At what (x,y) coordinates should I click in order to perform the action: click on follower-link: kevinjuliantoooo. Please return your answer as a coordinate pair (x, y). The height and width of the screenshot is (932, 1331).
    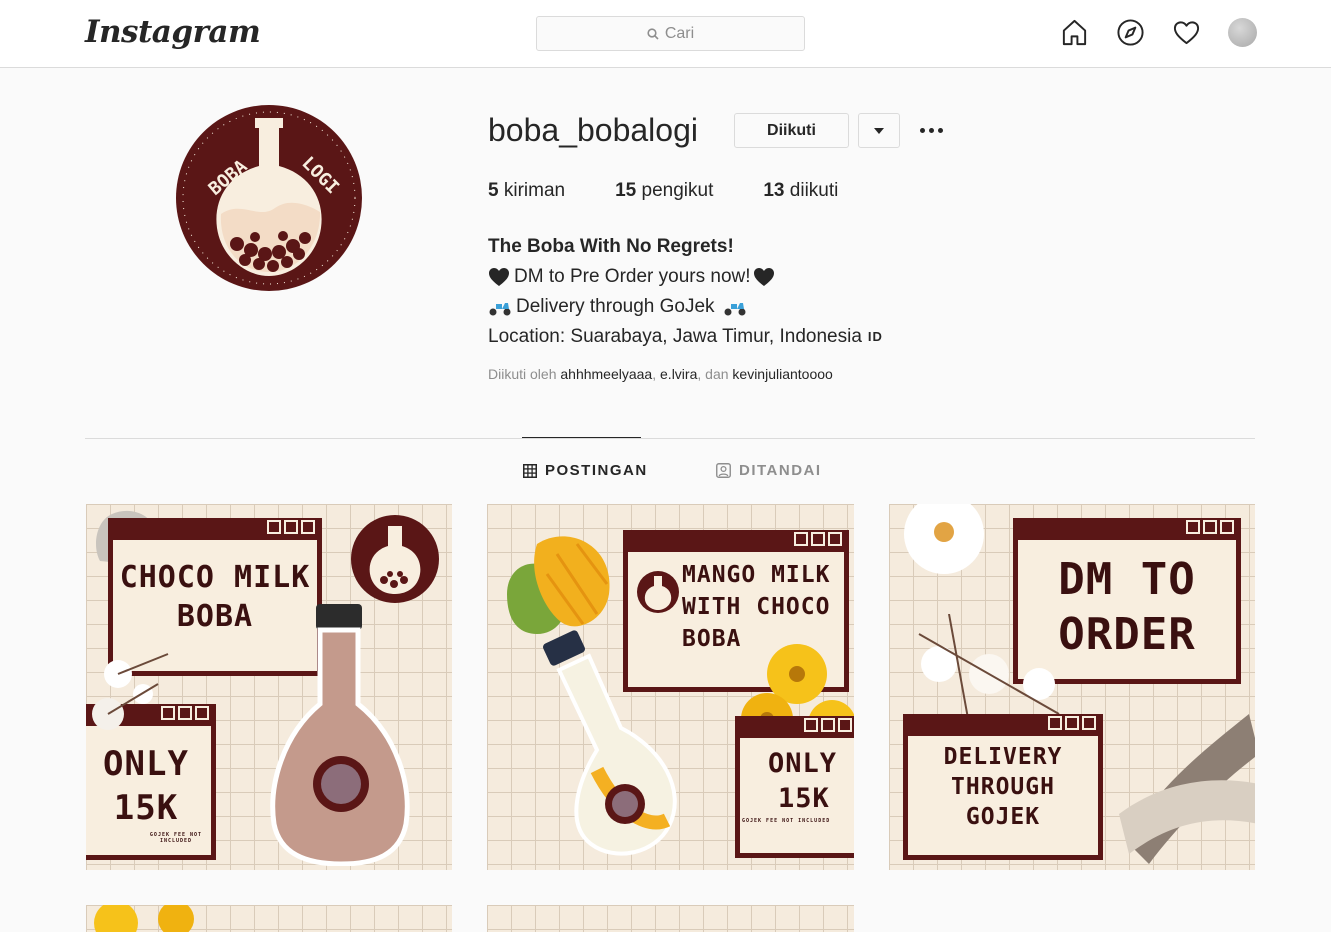
    Looking at the image, I should click on (782, 374).